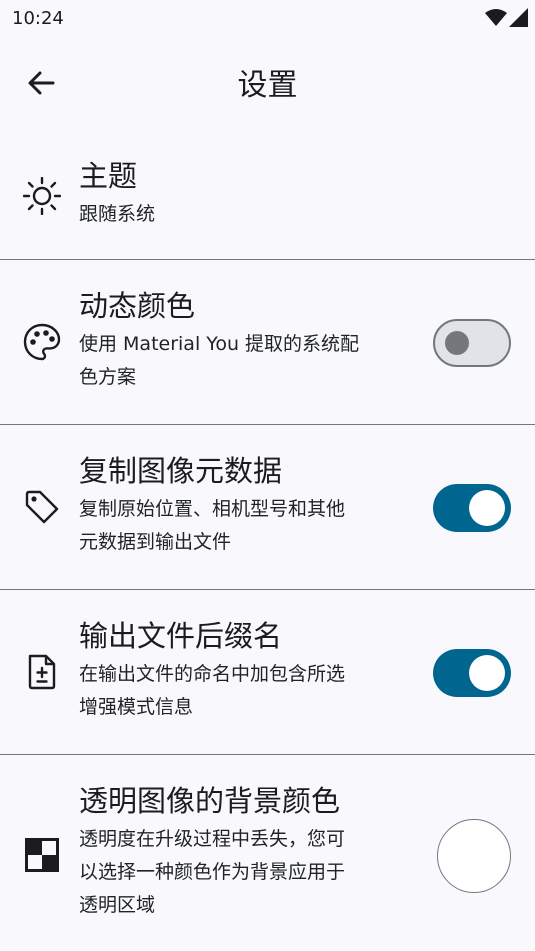 The width and height of the screenshot is (535, 951). What do you see at coordinates (267, 85) in the screenshot?
I see `page-title: 设置` at bounding box center [267, 85].